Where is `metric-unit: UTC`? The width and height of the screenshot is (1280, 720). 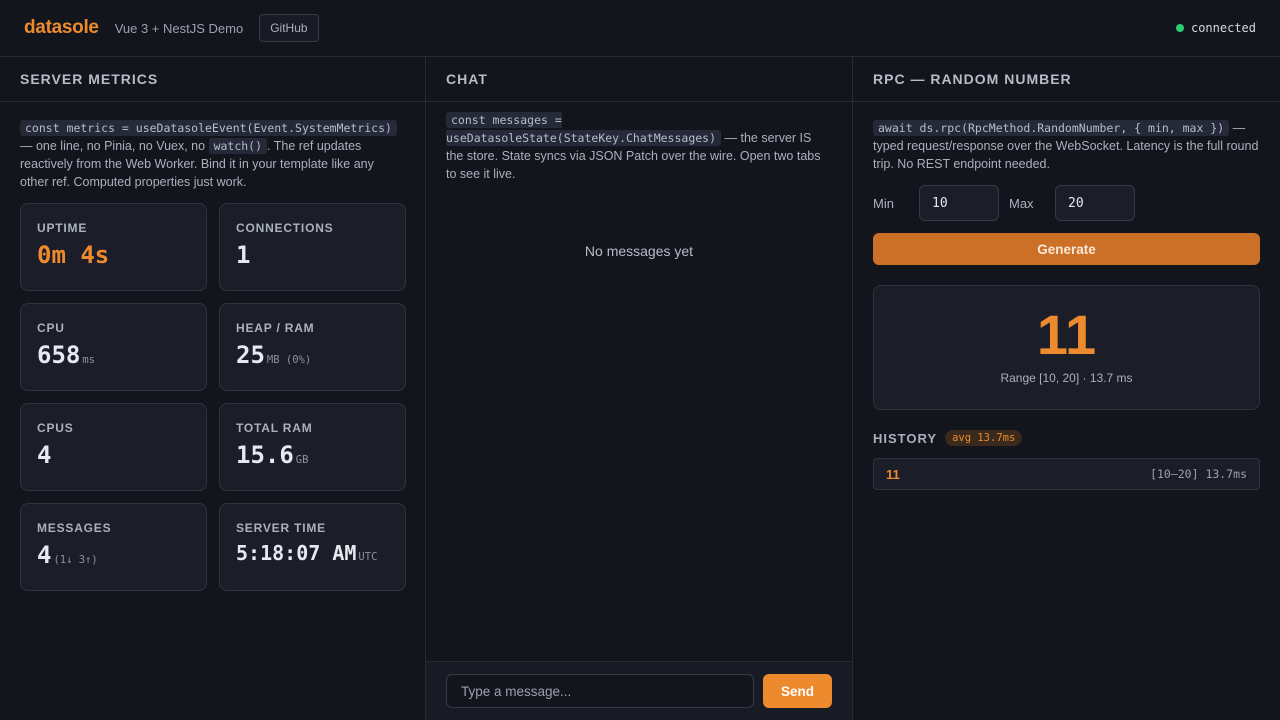
metric-unit: UTC is located at coordinates (368, 557).